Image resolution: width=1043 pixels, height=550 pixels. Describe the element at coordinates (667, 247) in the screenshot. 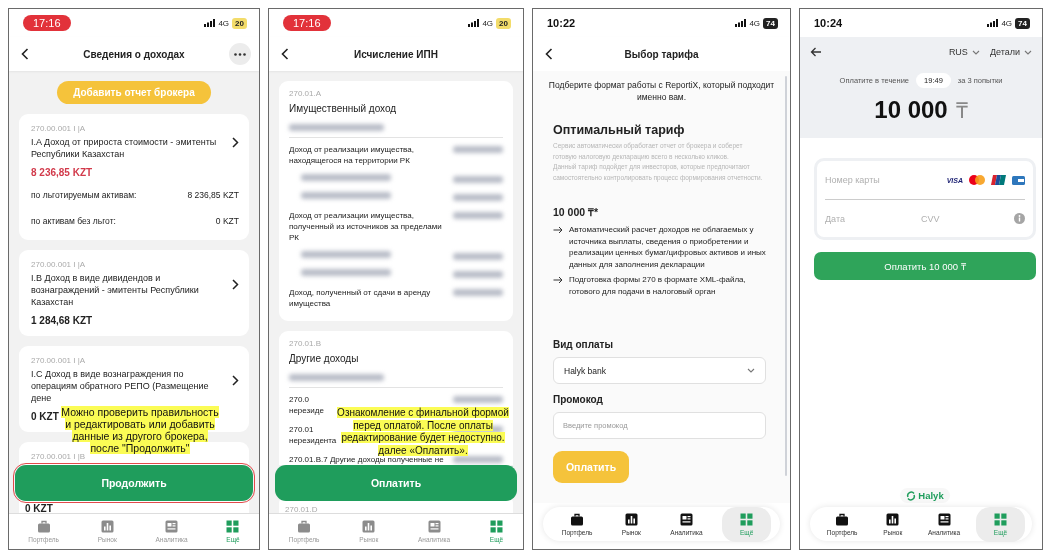

I see `feature-text: Автоматический расчет доходов не облагаемых у источника выплаты, сведения о приобретении и реализации ценных бумаг/цифровых активов и иных данных для заполнения декларации` at that location.